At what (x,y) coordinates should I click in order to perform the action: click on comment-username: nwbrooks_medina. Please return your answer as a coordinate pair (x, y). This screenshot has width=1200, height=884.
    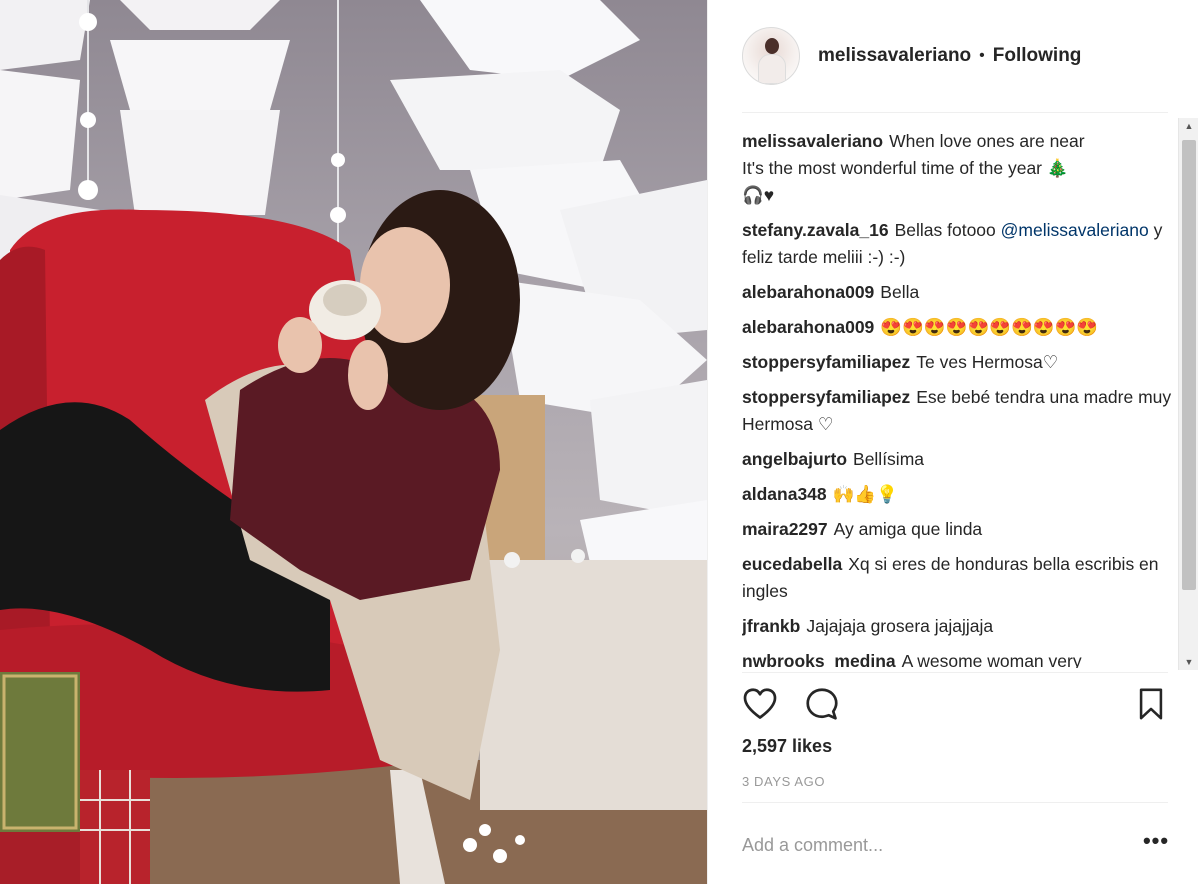
    Looking at the image, I should click on (819, 659).